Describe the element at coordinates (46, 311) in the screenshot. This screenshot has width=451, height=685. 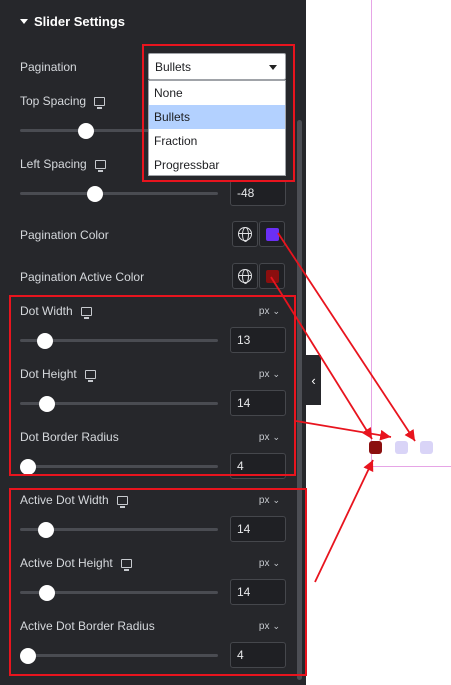
I see `dot-width-label-text: Dot Width` at that location.